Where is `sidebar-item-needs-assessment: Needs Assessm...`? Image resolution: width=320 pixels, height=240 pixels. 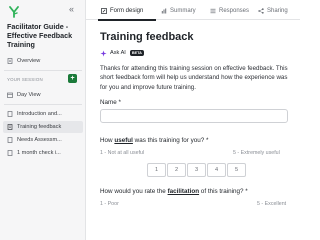
sidebar-item-needs-assessment: Needs Assessm... is located at coordinates (43, 140).